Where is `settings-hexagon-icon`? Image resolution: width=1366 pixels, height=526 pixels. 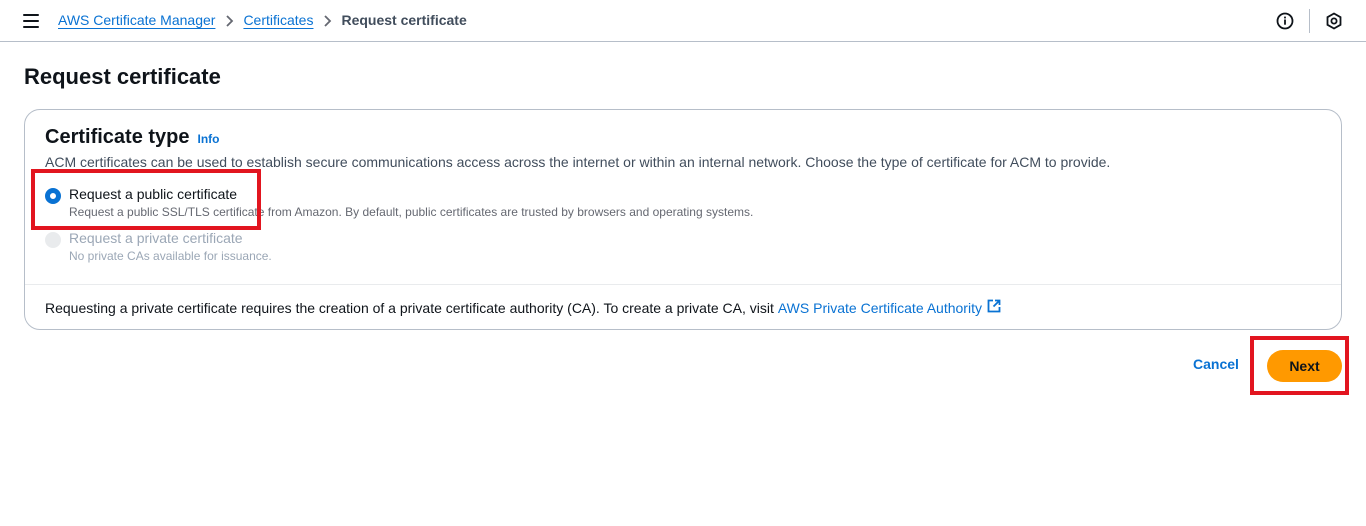 settings-hexagon-icon is located at coordinates (1334, 21).